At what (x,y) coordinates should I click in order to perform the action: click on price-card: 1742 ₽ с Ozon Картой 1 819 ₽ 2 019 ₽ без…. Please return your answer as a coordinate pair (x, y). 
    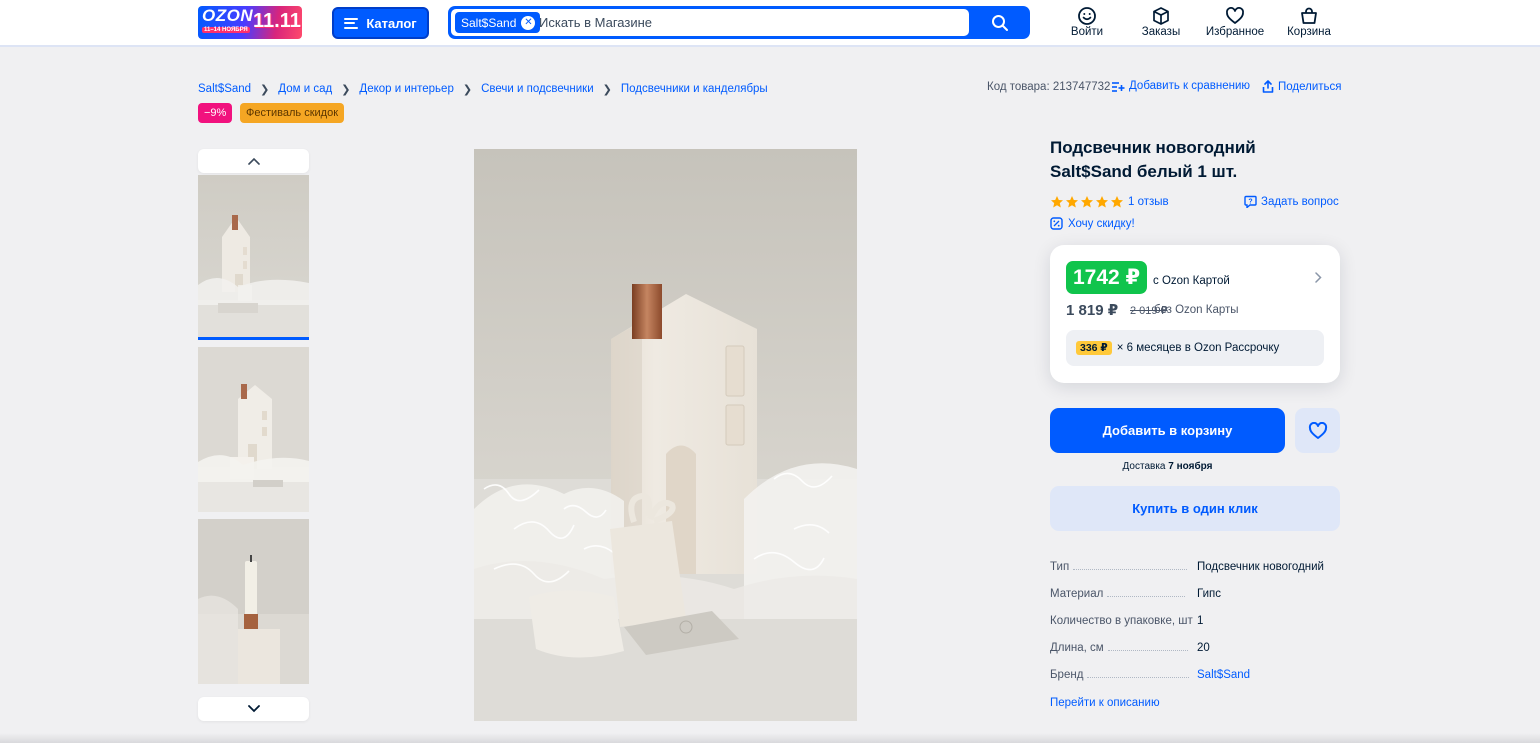
    Looking at the image, I should click on (1195, 314).